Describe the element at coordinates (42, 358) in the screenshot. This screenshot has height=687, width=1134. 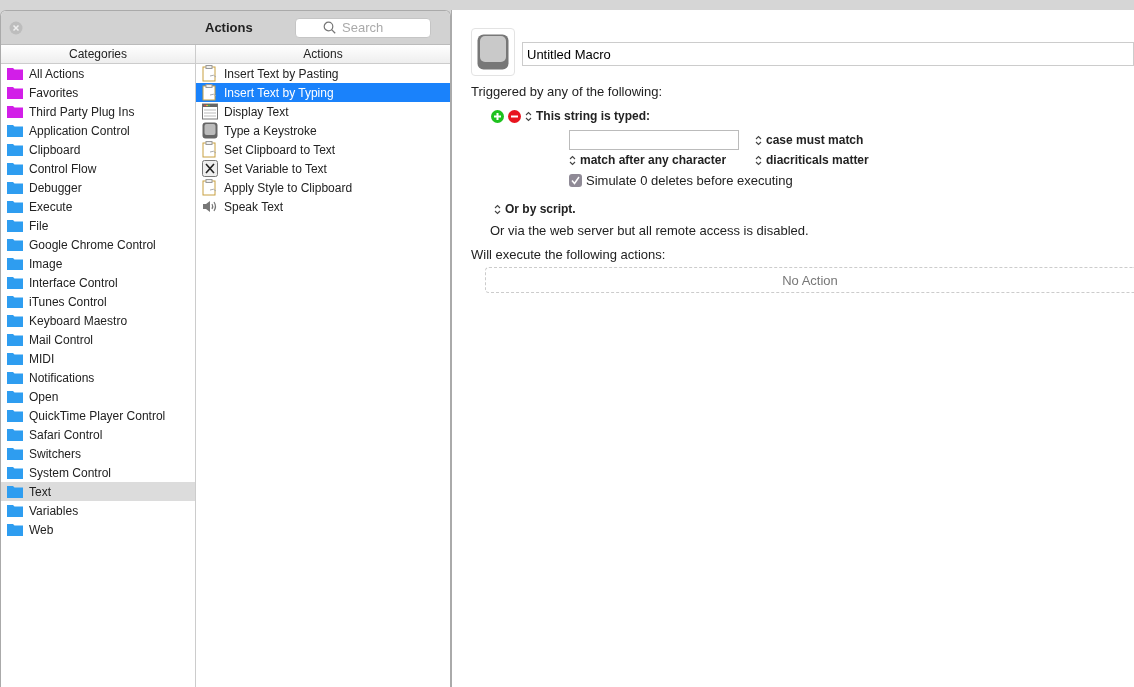
I see `category-label: MIDI` at that location.